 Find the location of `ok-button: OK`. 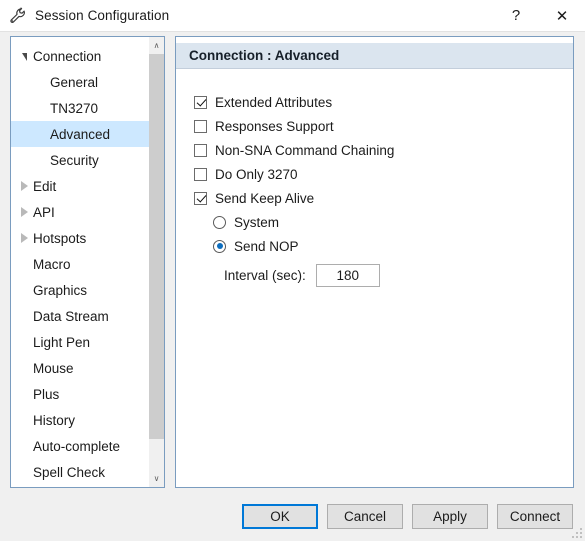

ok-button: OK is located at coordinates (280, 516).